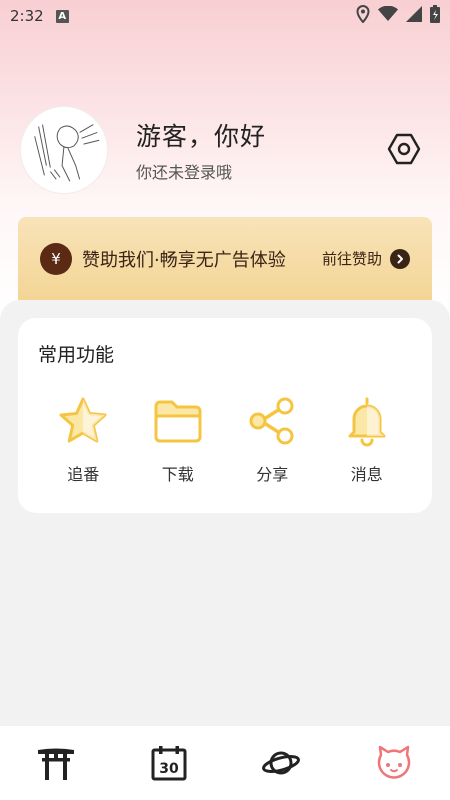  I want to click on folder-icon, so click(178, 421).